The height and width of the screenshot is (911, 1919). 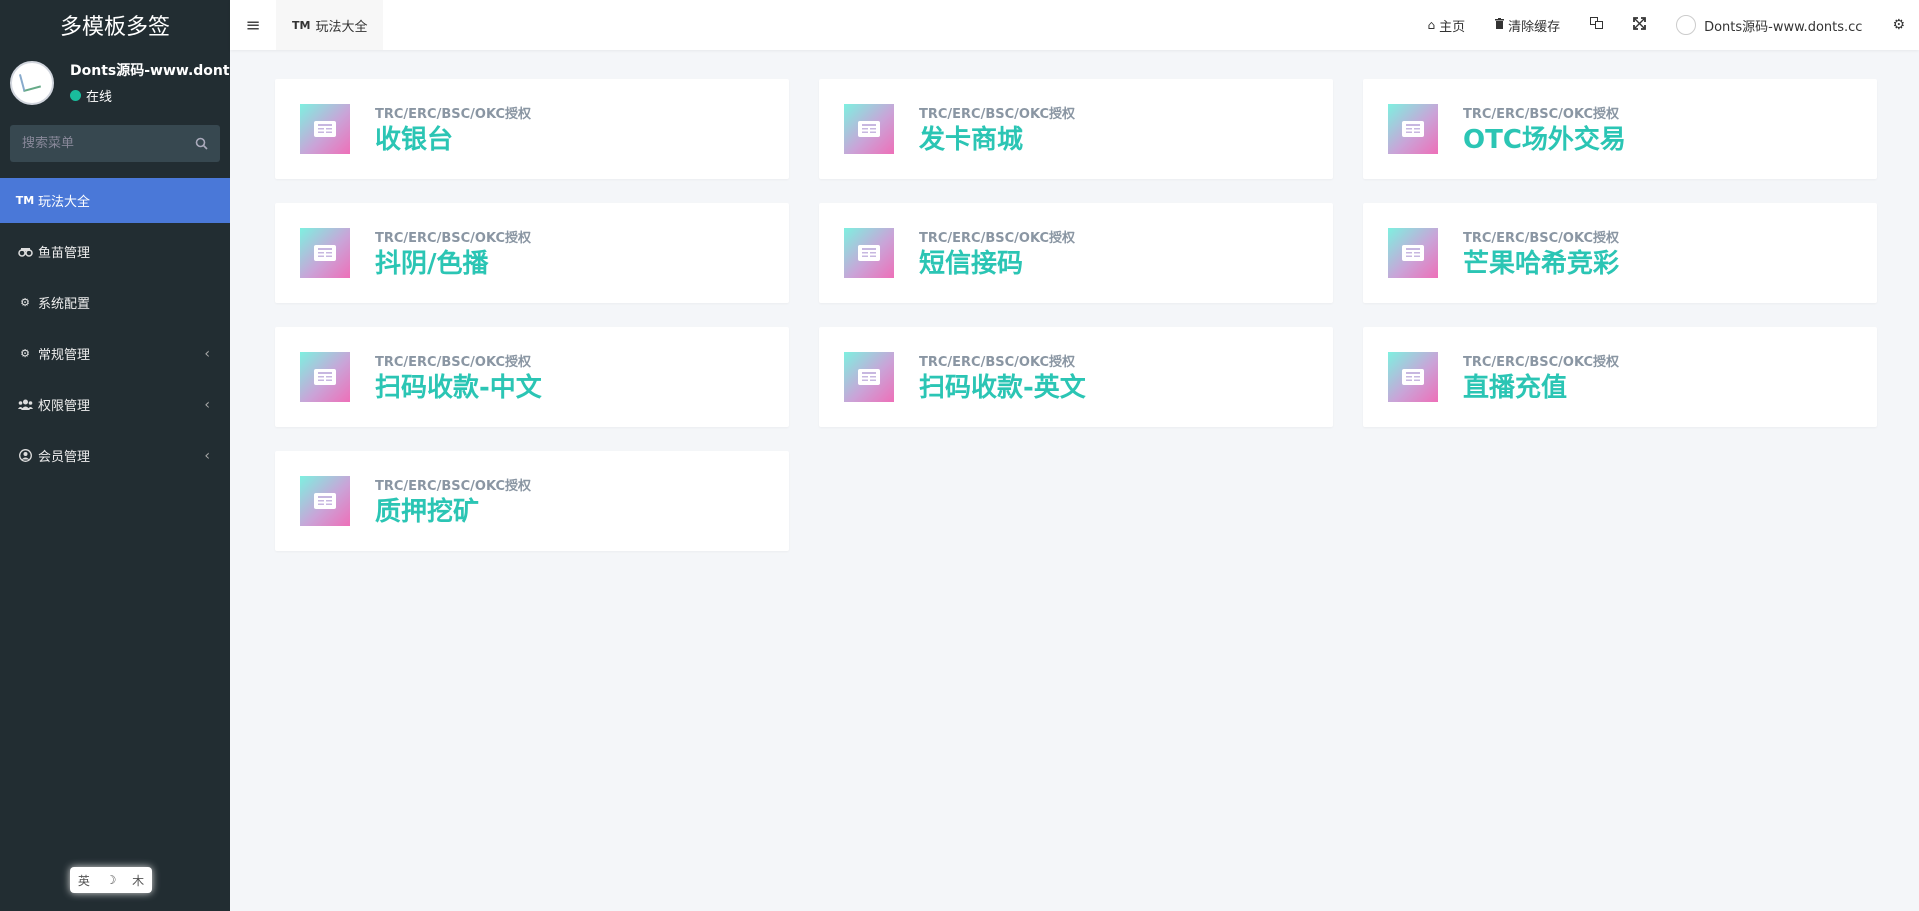 I want to click on lang-option-other: ⽊, so click(x=138, y=880).